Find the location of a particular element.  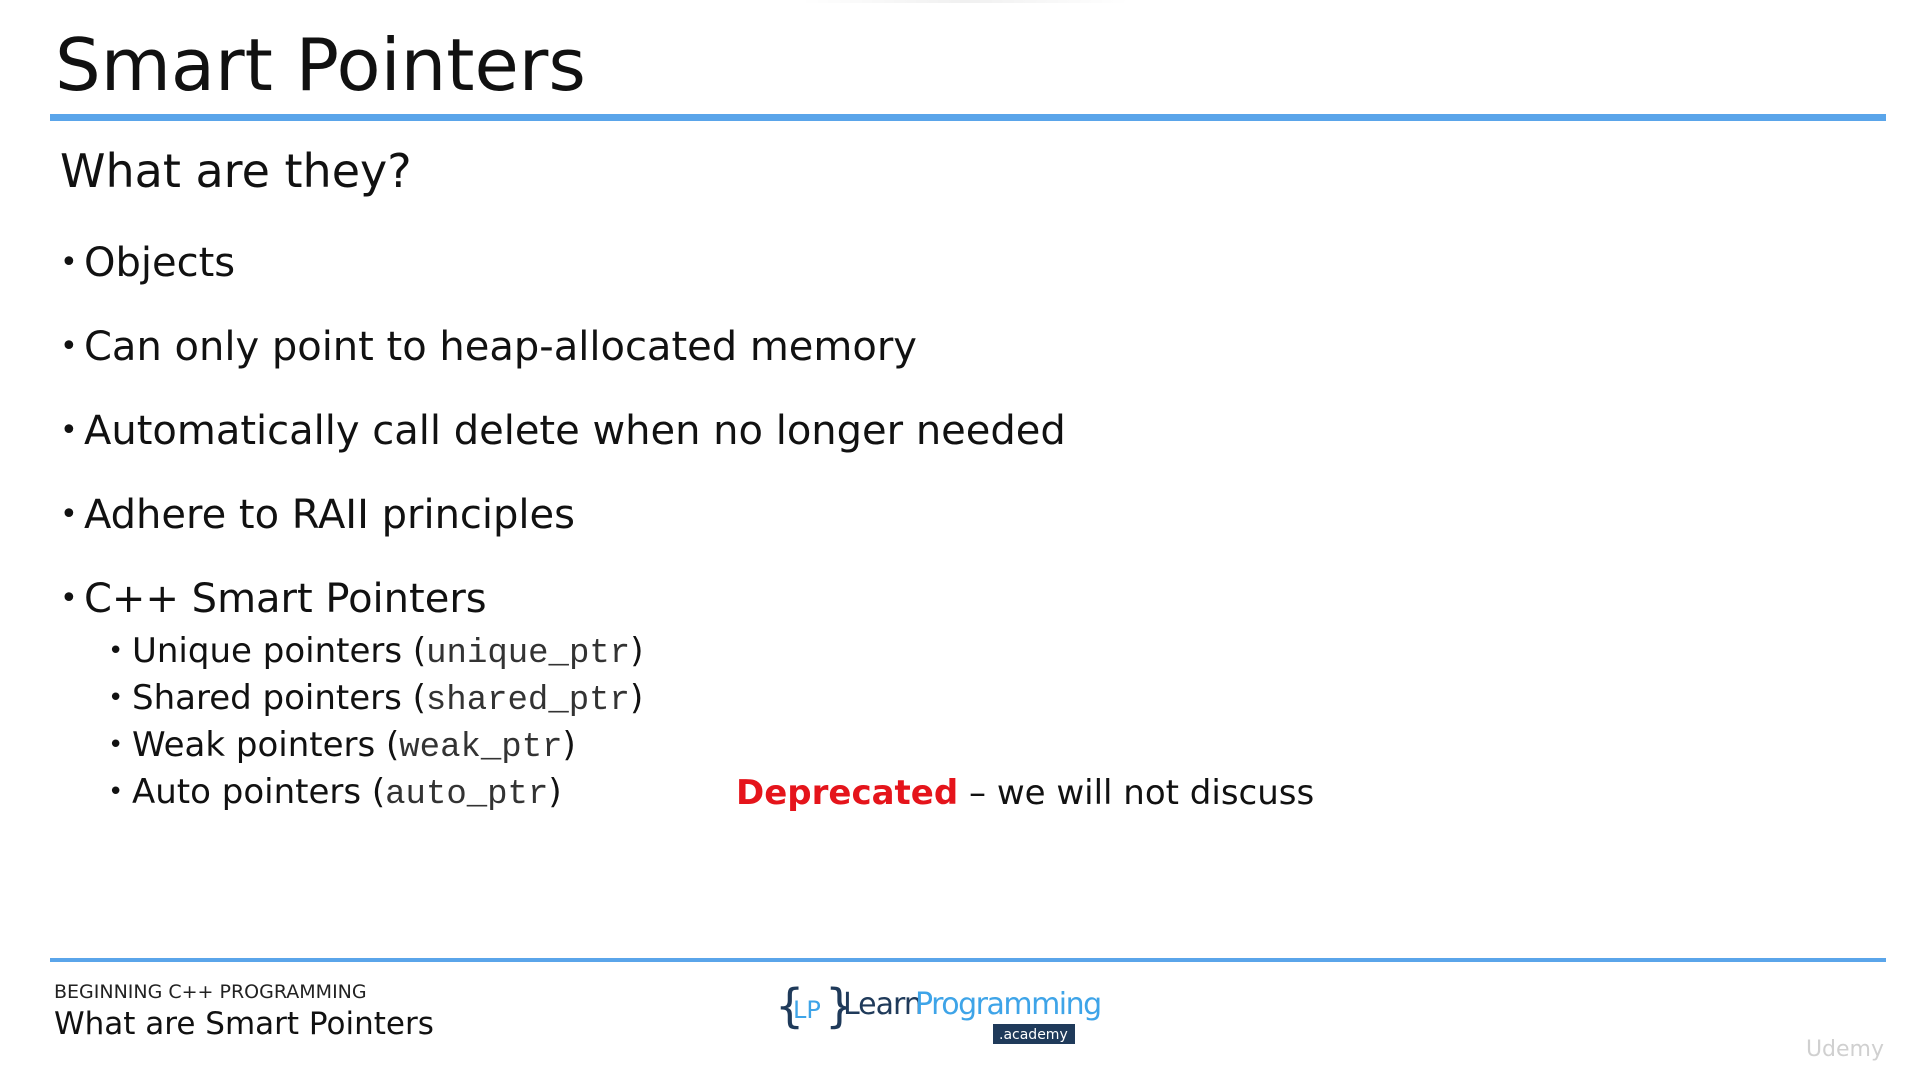

sub-bullet-item: • Weak pointers (weak_ptr) is located at coordinates (375, 745).